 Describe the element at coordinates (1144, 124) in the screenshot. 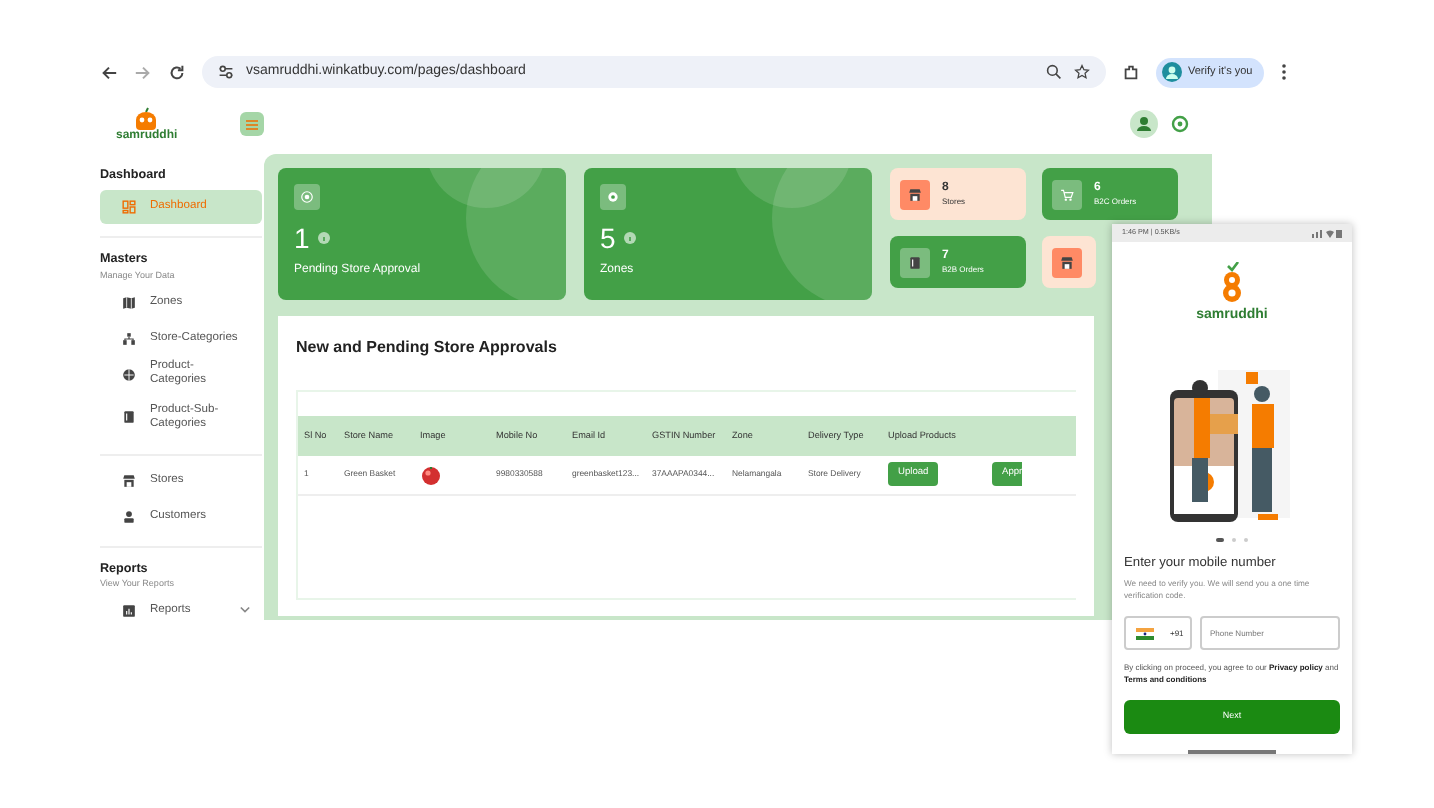

I see `user-icon` at that location.